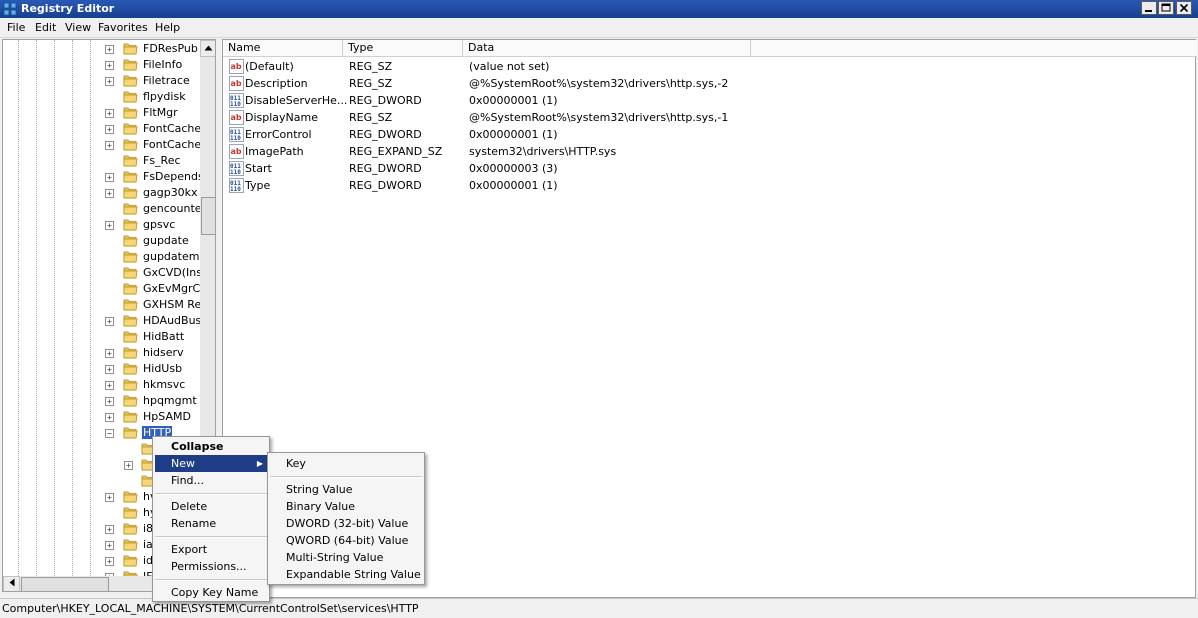  Describe the element at coordinates (1149, 8) in the screenshot. I see `minimize-button` at that location.